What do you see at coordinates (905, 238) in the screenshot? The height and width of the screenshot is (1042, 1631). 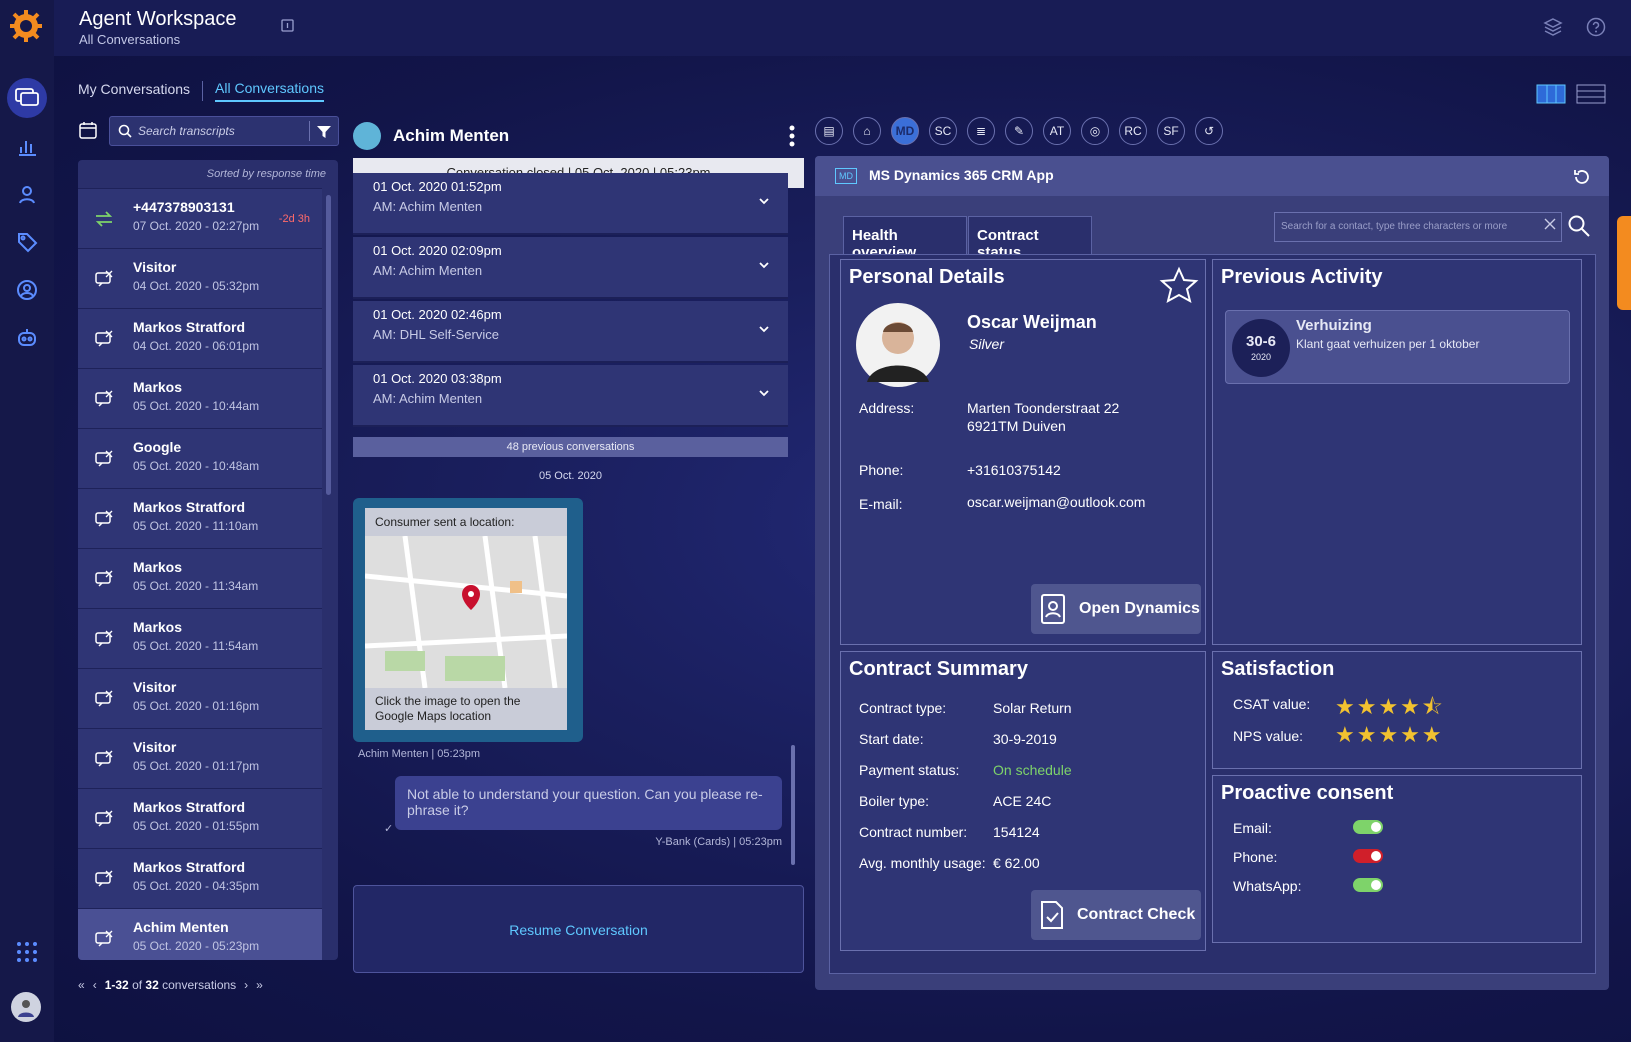 I see `tab-health-overview: Health overview` at bounding box center [905, 238].